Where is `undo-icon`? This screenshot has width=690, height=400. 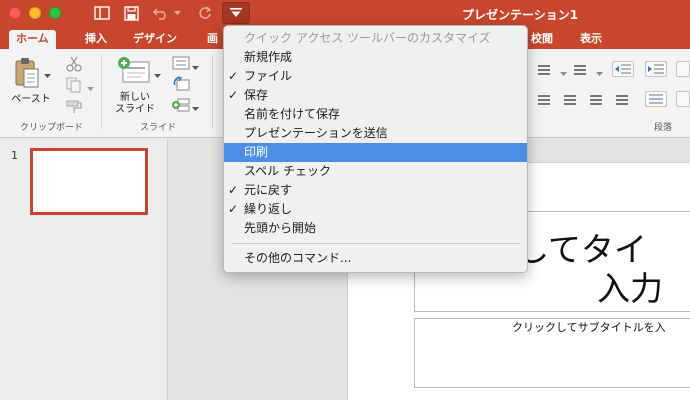 undo-icon is located at coordinates (161, 13).